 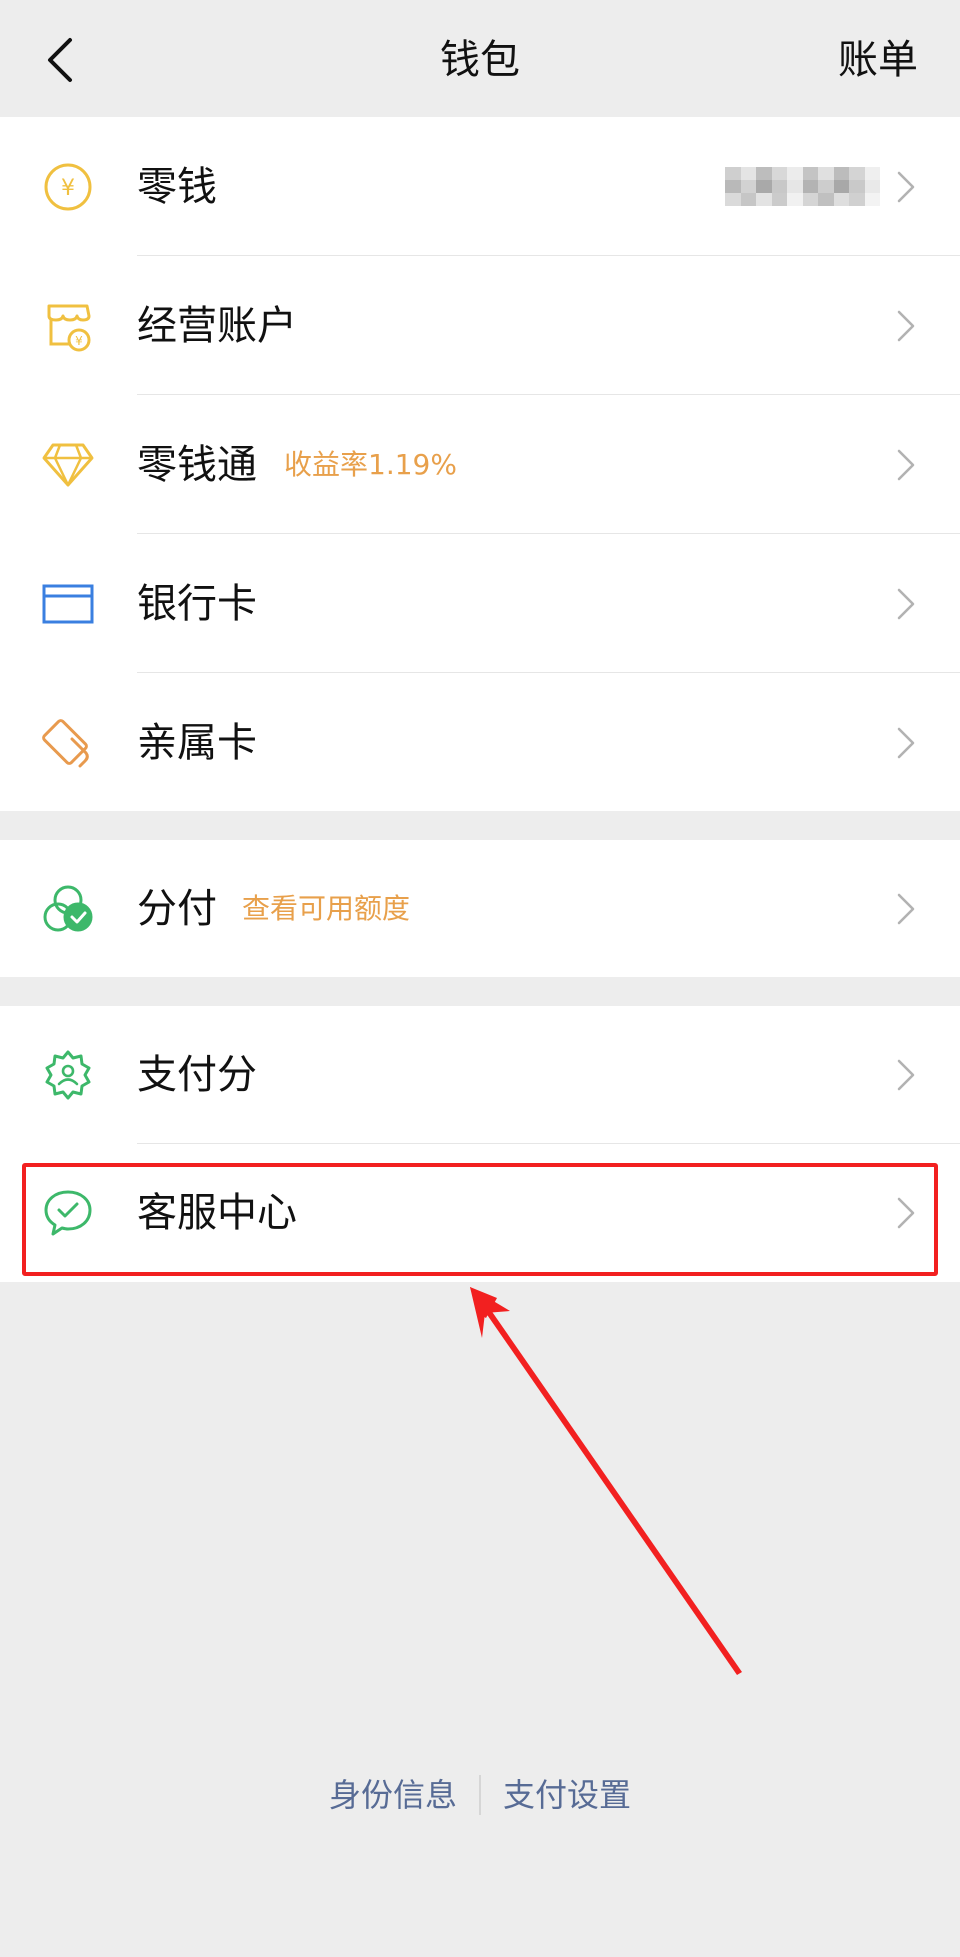 I want to click on list-item-lingqiantong: 零钱通 收益率1.19%, so click(x=480, y=464).